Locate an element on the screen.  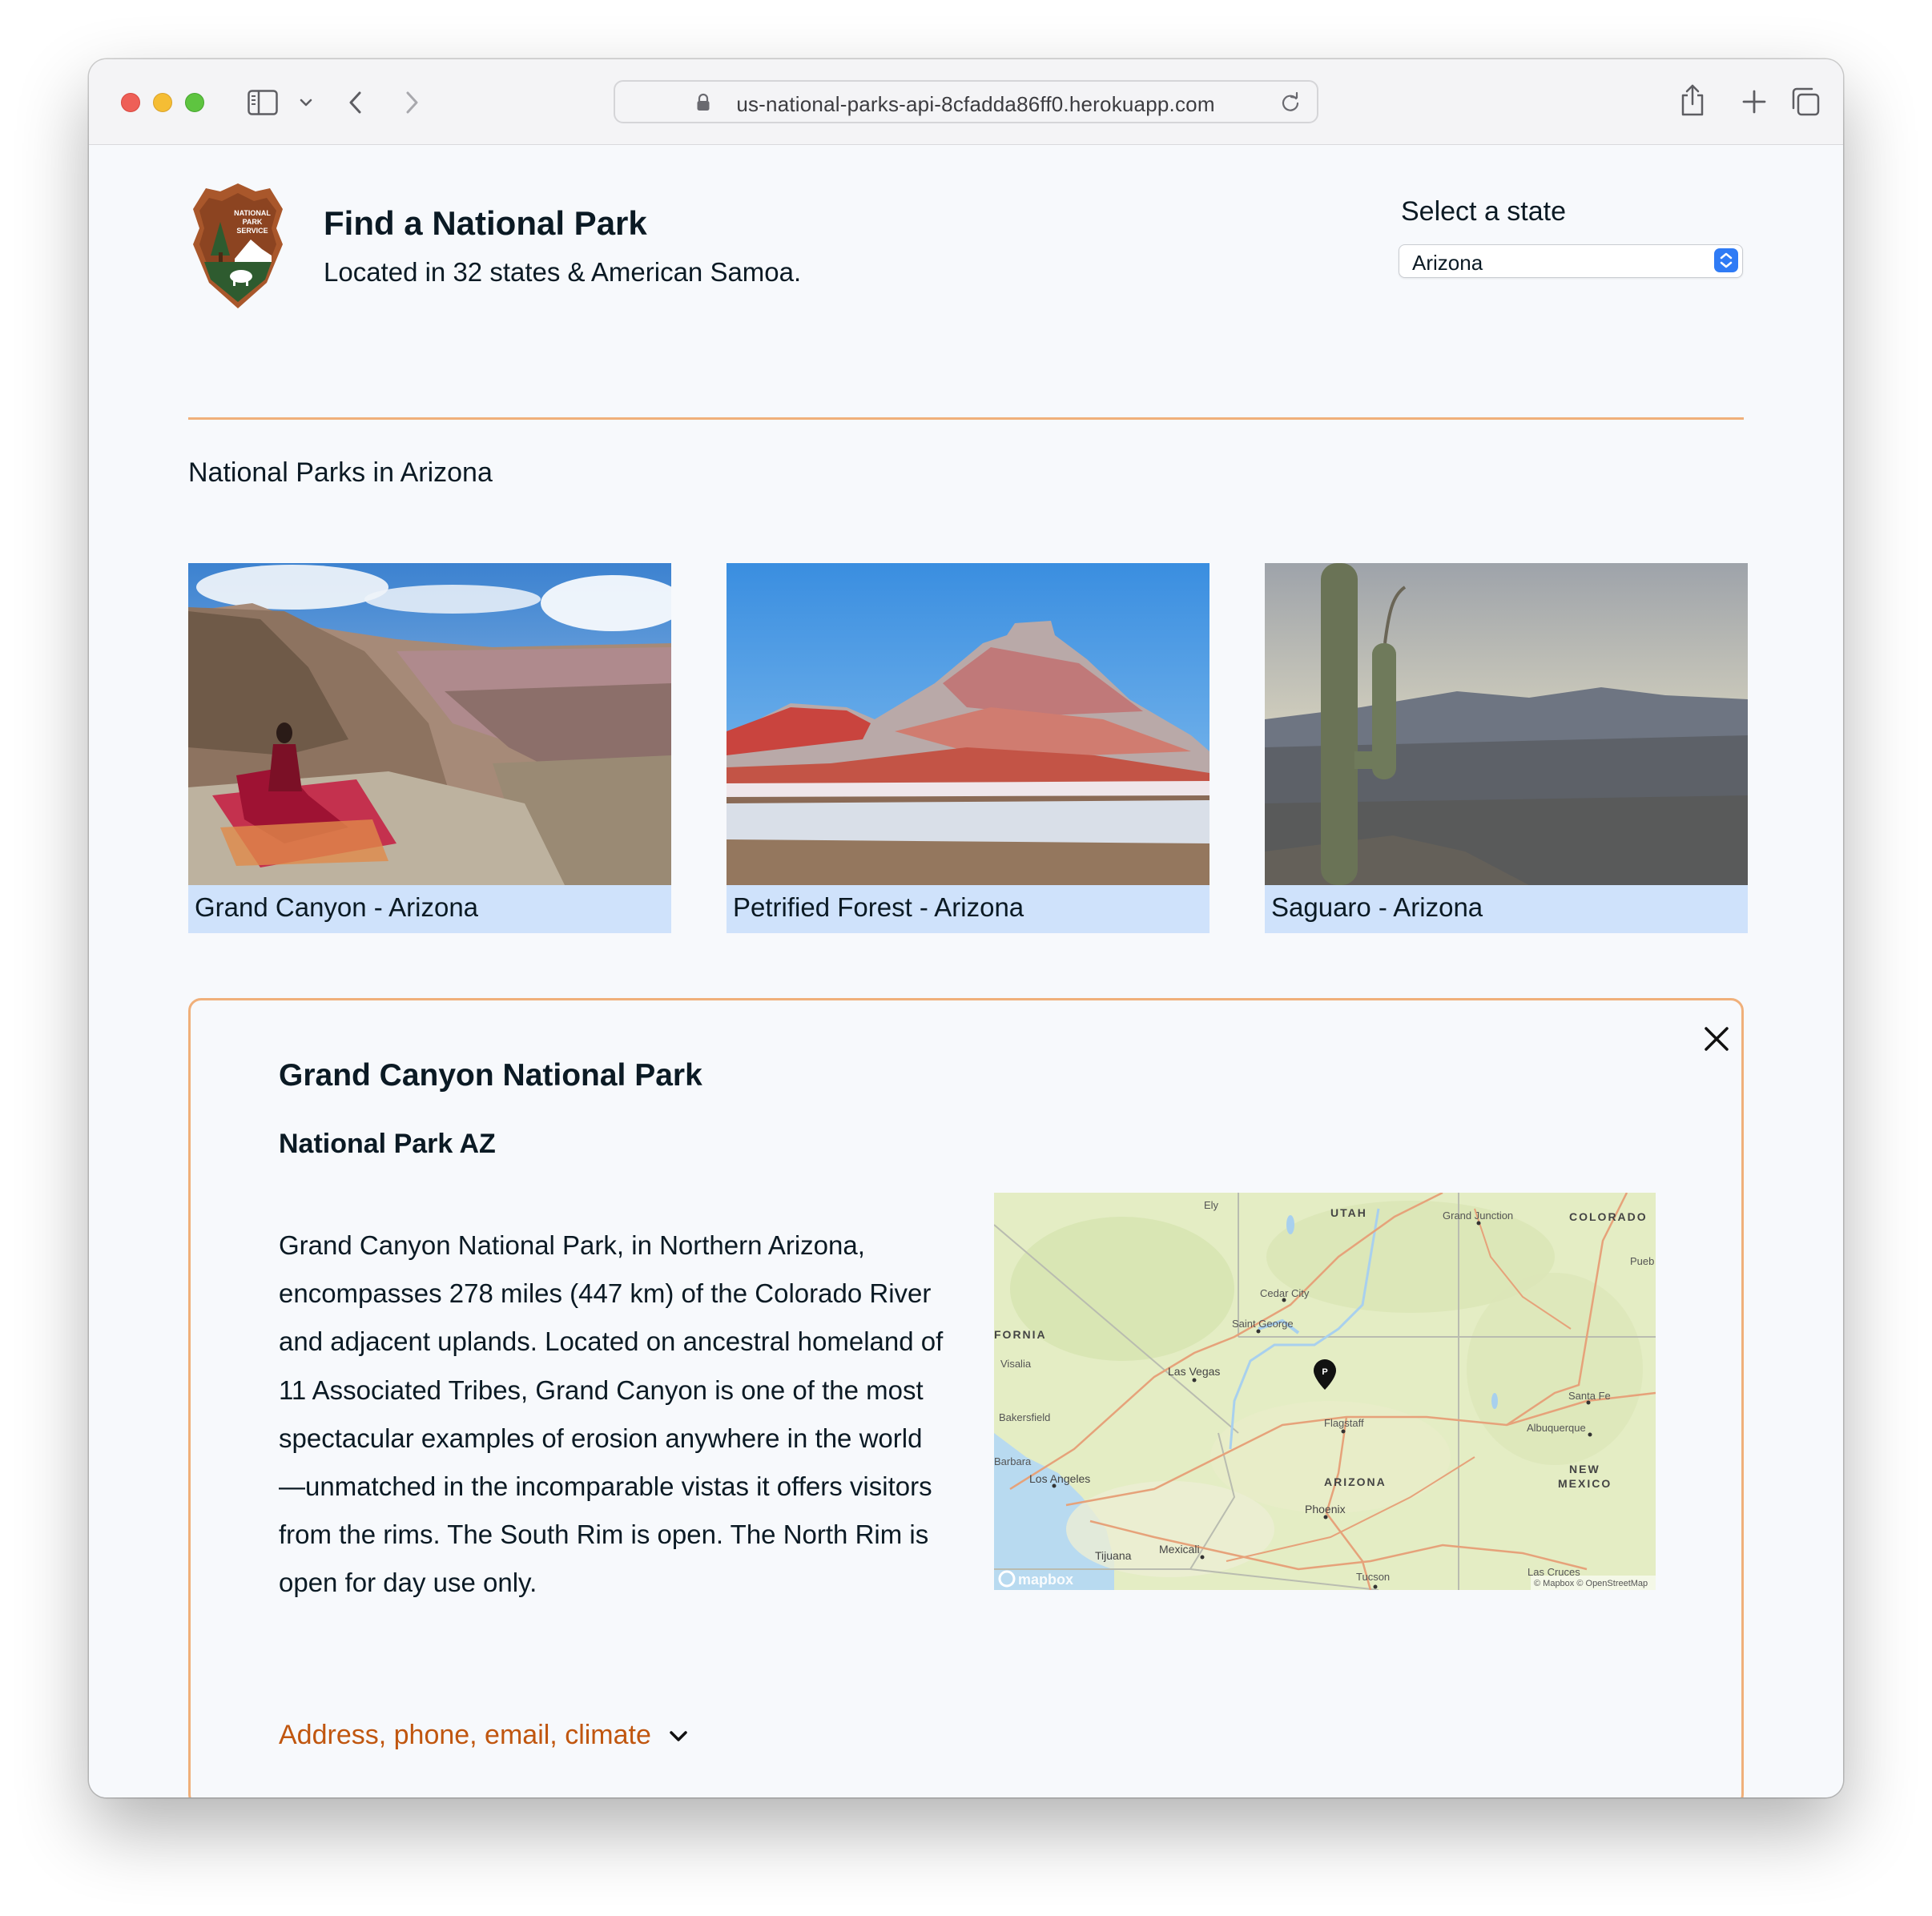
close-window-button is located at coordinates (130, 103).